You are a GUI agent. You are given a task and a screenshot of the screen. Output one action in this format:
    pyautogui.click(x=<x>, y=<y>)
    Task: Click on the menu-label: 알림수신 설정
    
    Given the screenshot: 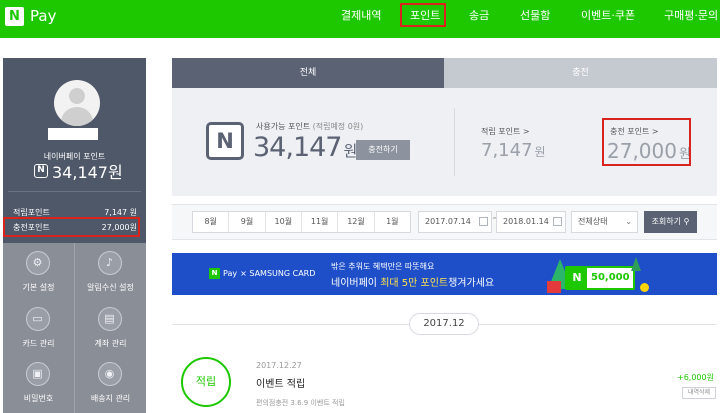 What is the action you would take?
    pyautogui.click(x=110, y=287)
    